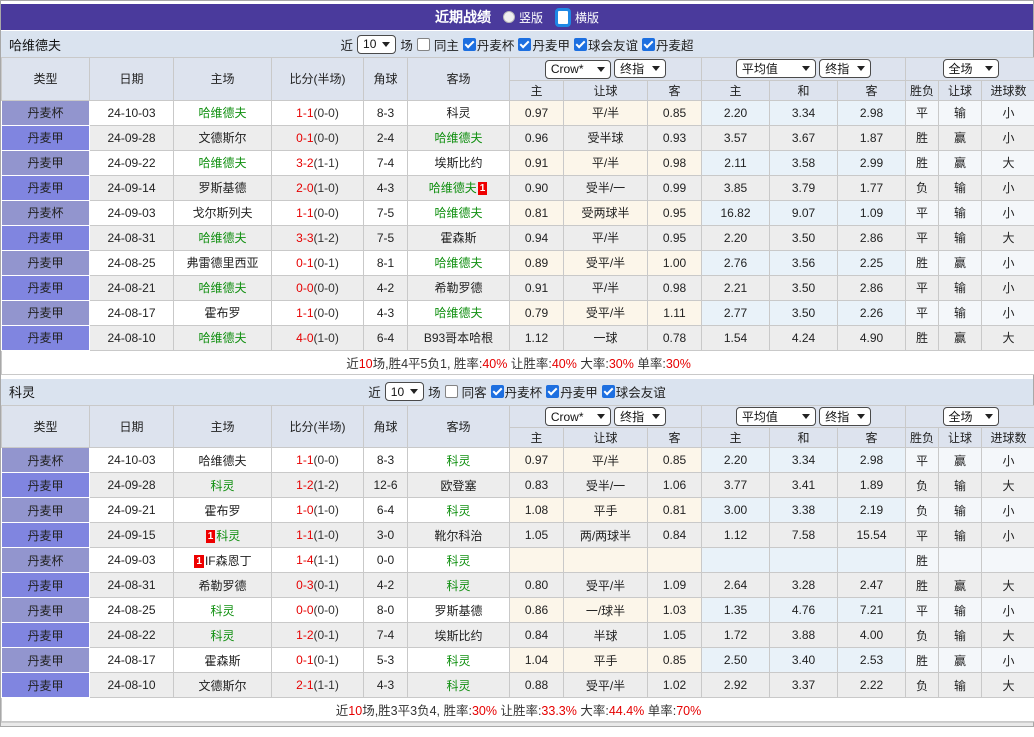  Describe the element at coordinates (458, 287) in the screenshot. I see `away-team-cell: 希勒罗德` at that location.